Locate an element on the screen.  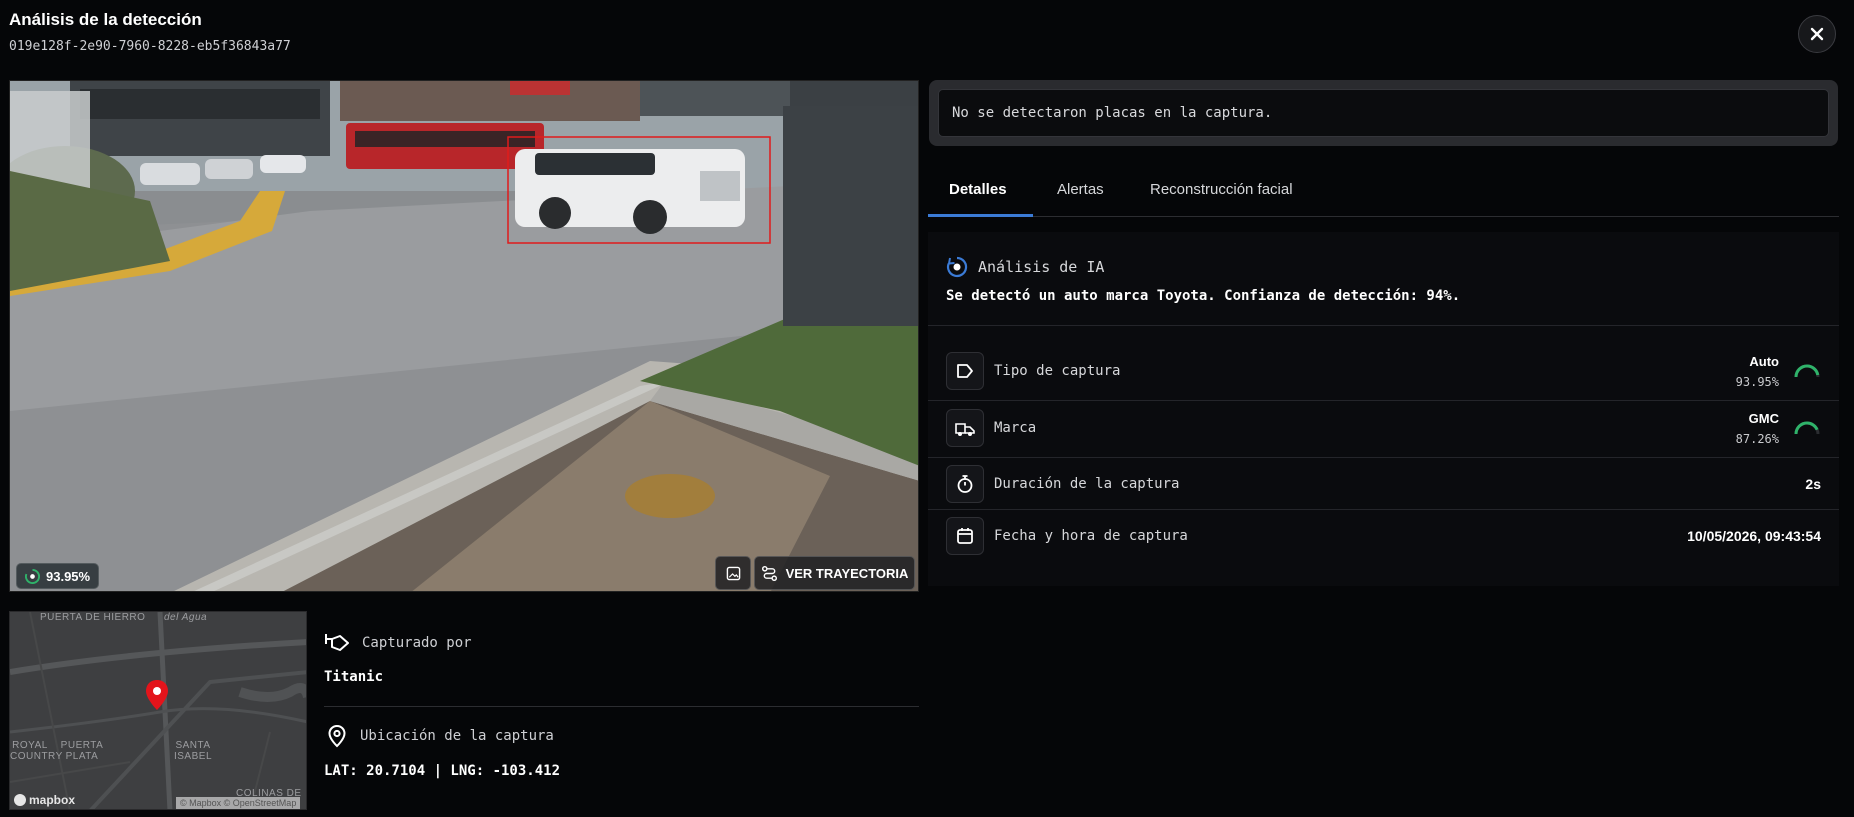
calendar-icon is located at coordinates (965, 536).